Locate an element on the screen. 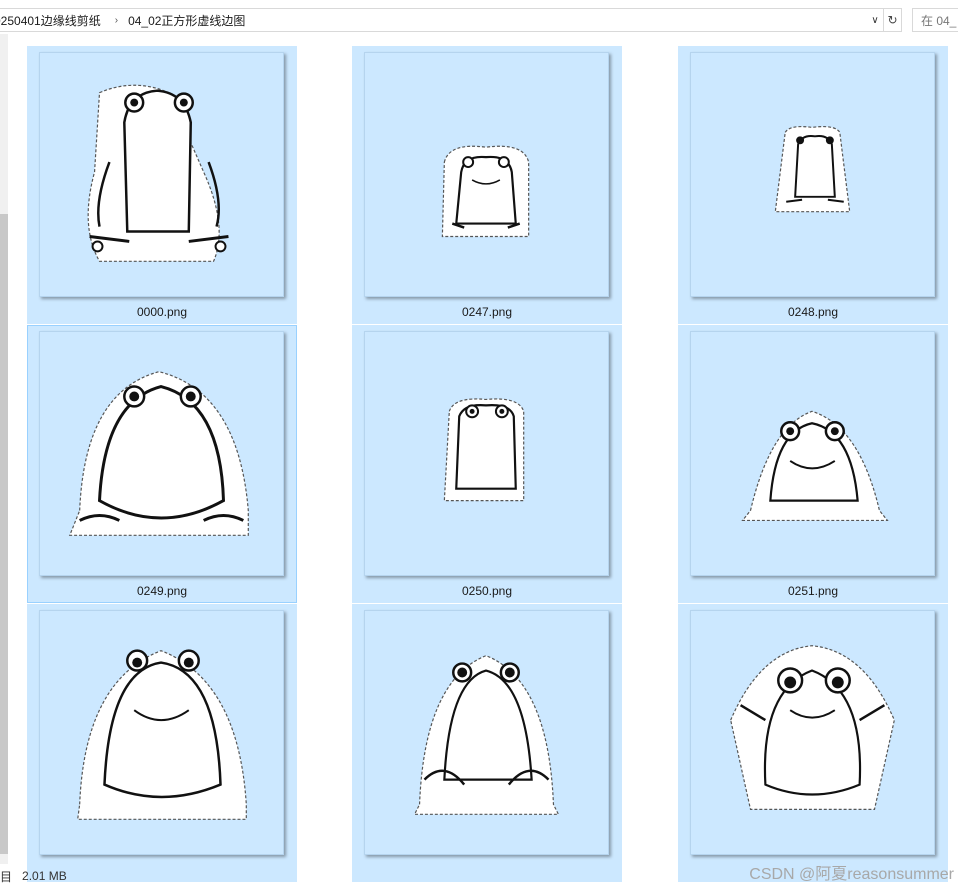  file-tile-0247: 0247.png is located at coordinates (487, 185).